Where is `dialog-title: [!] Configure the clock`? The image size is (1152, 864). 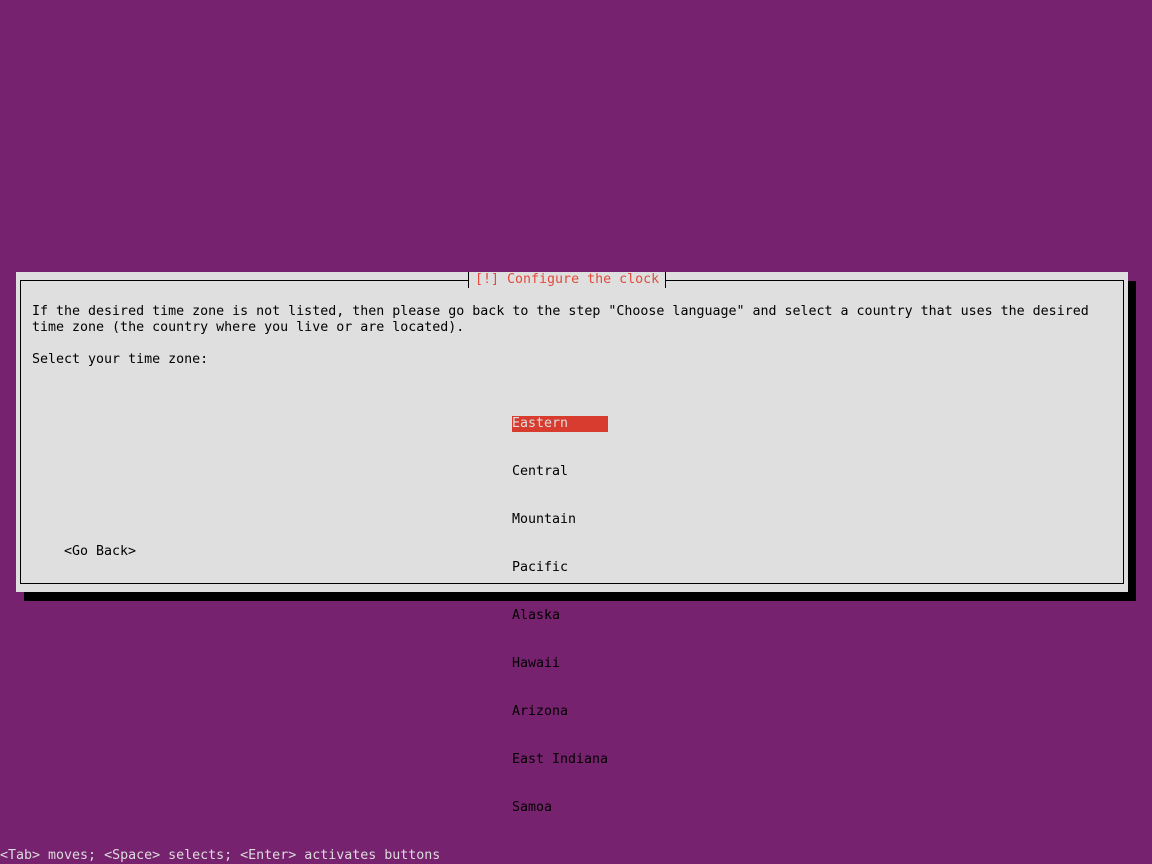
dialog-title: [!] Configure the clock is located at coordinates (567, 280).